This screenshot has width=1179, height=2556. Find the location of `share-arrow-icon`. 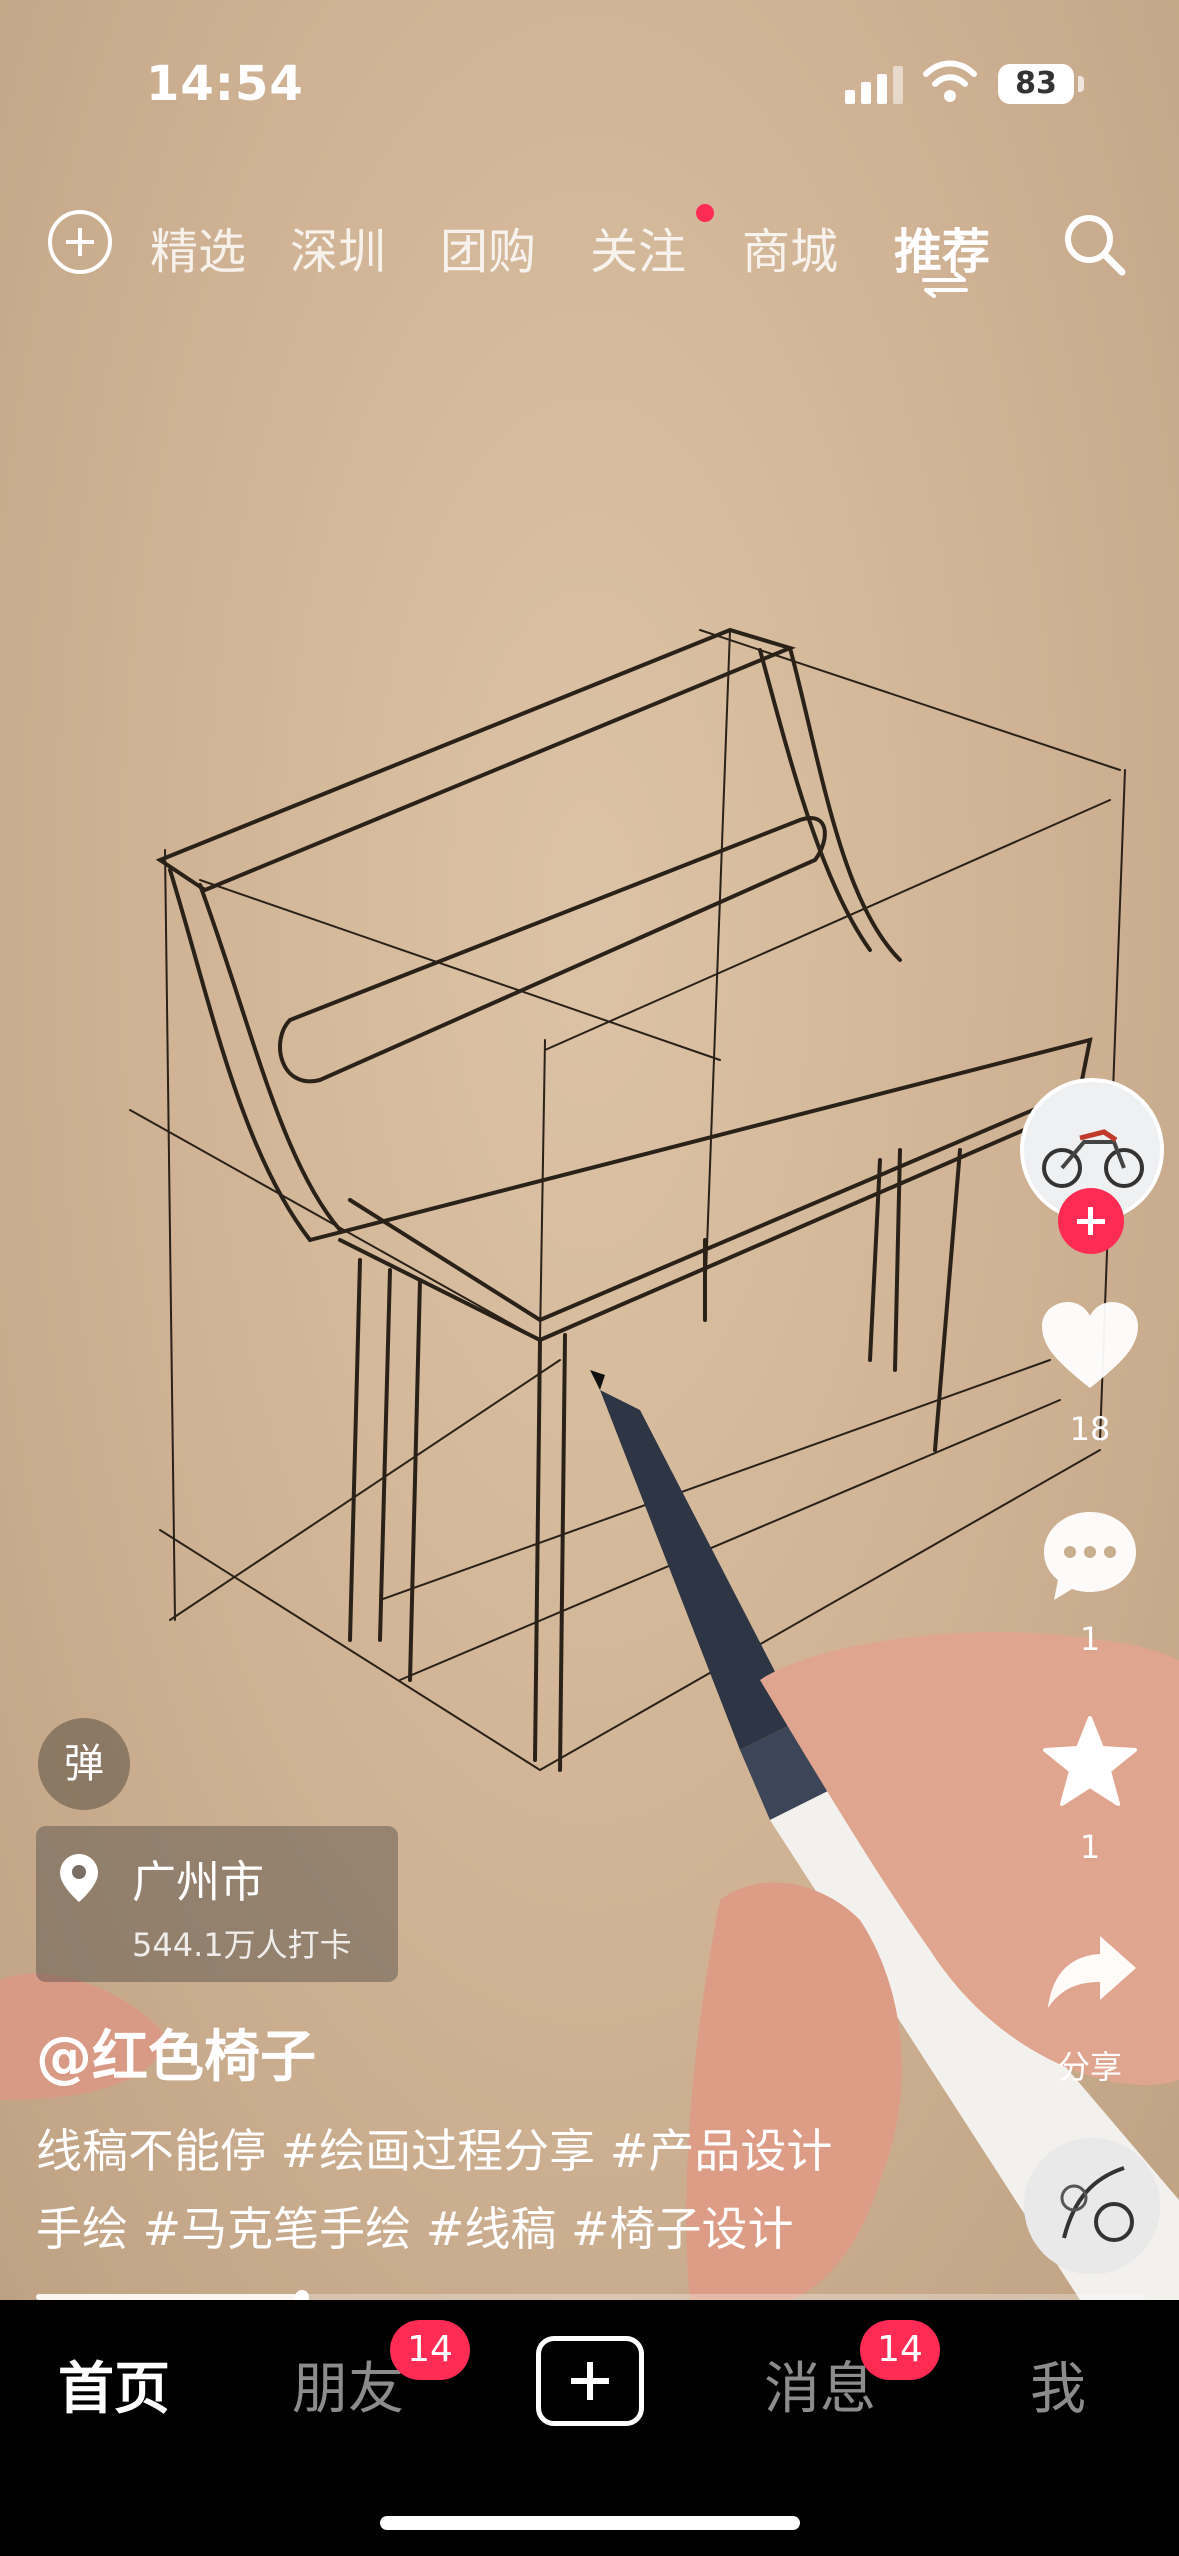

share-arrow-icon is located at coordinates (1092, 1972).